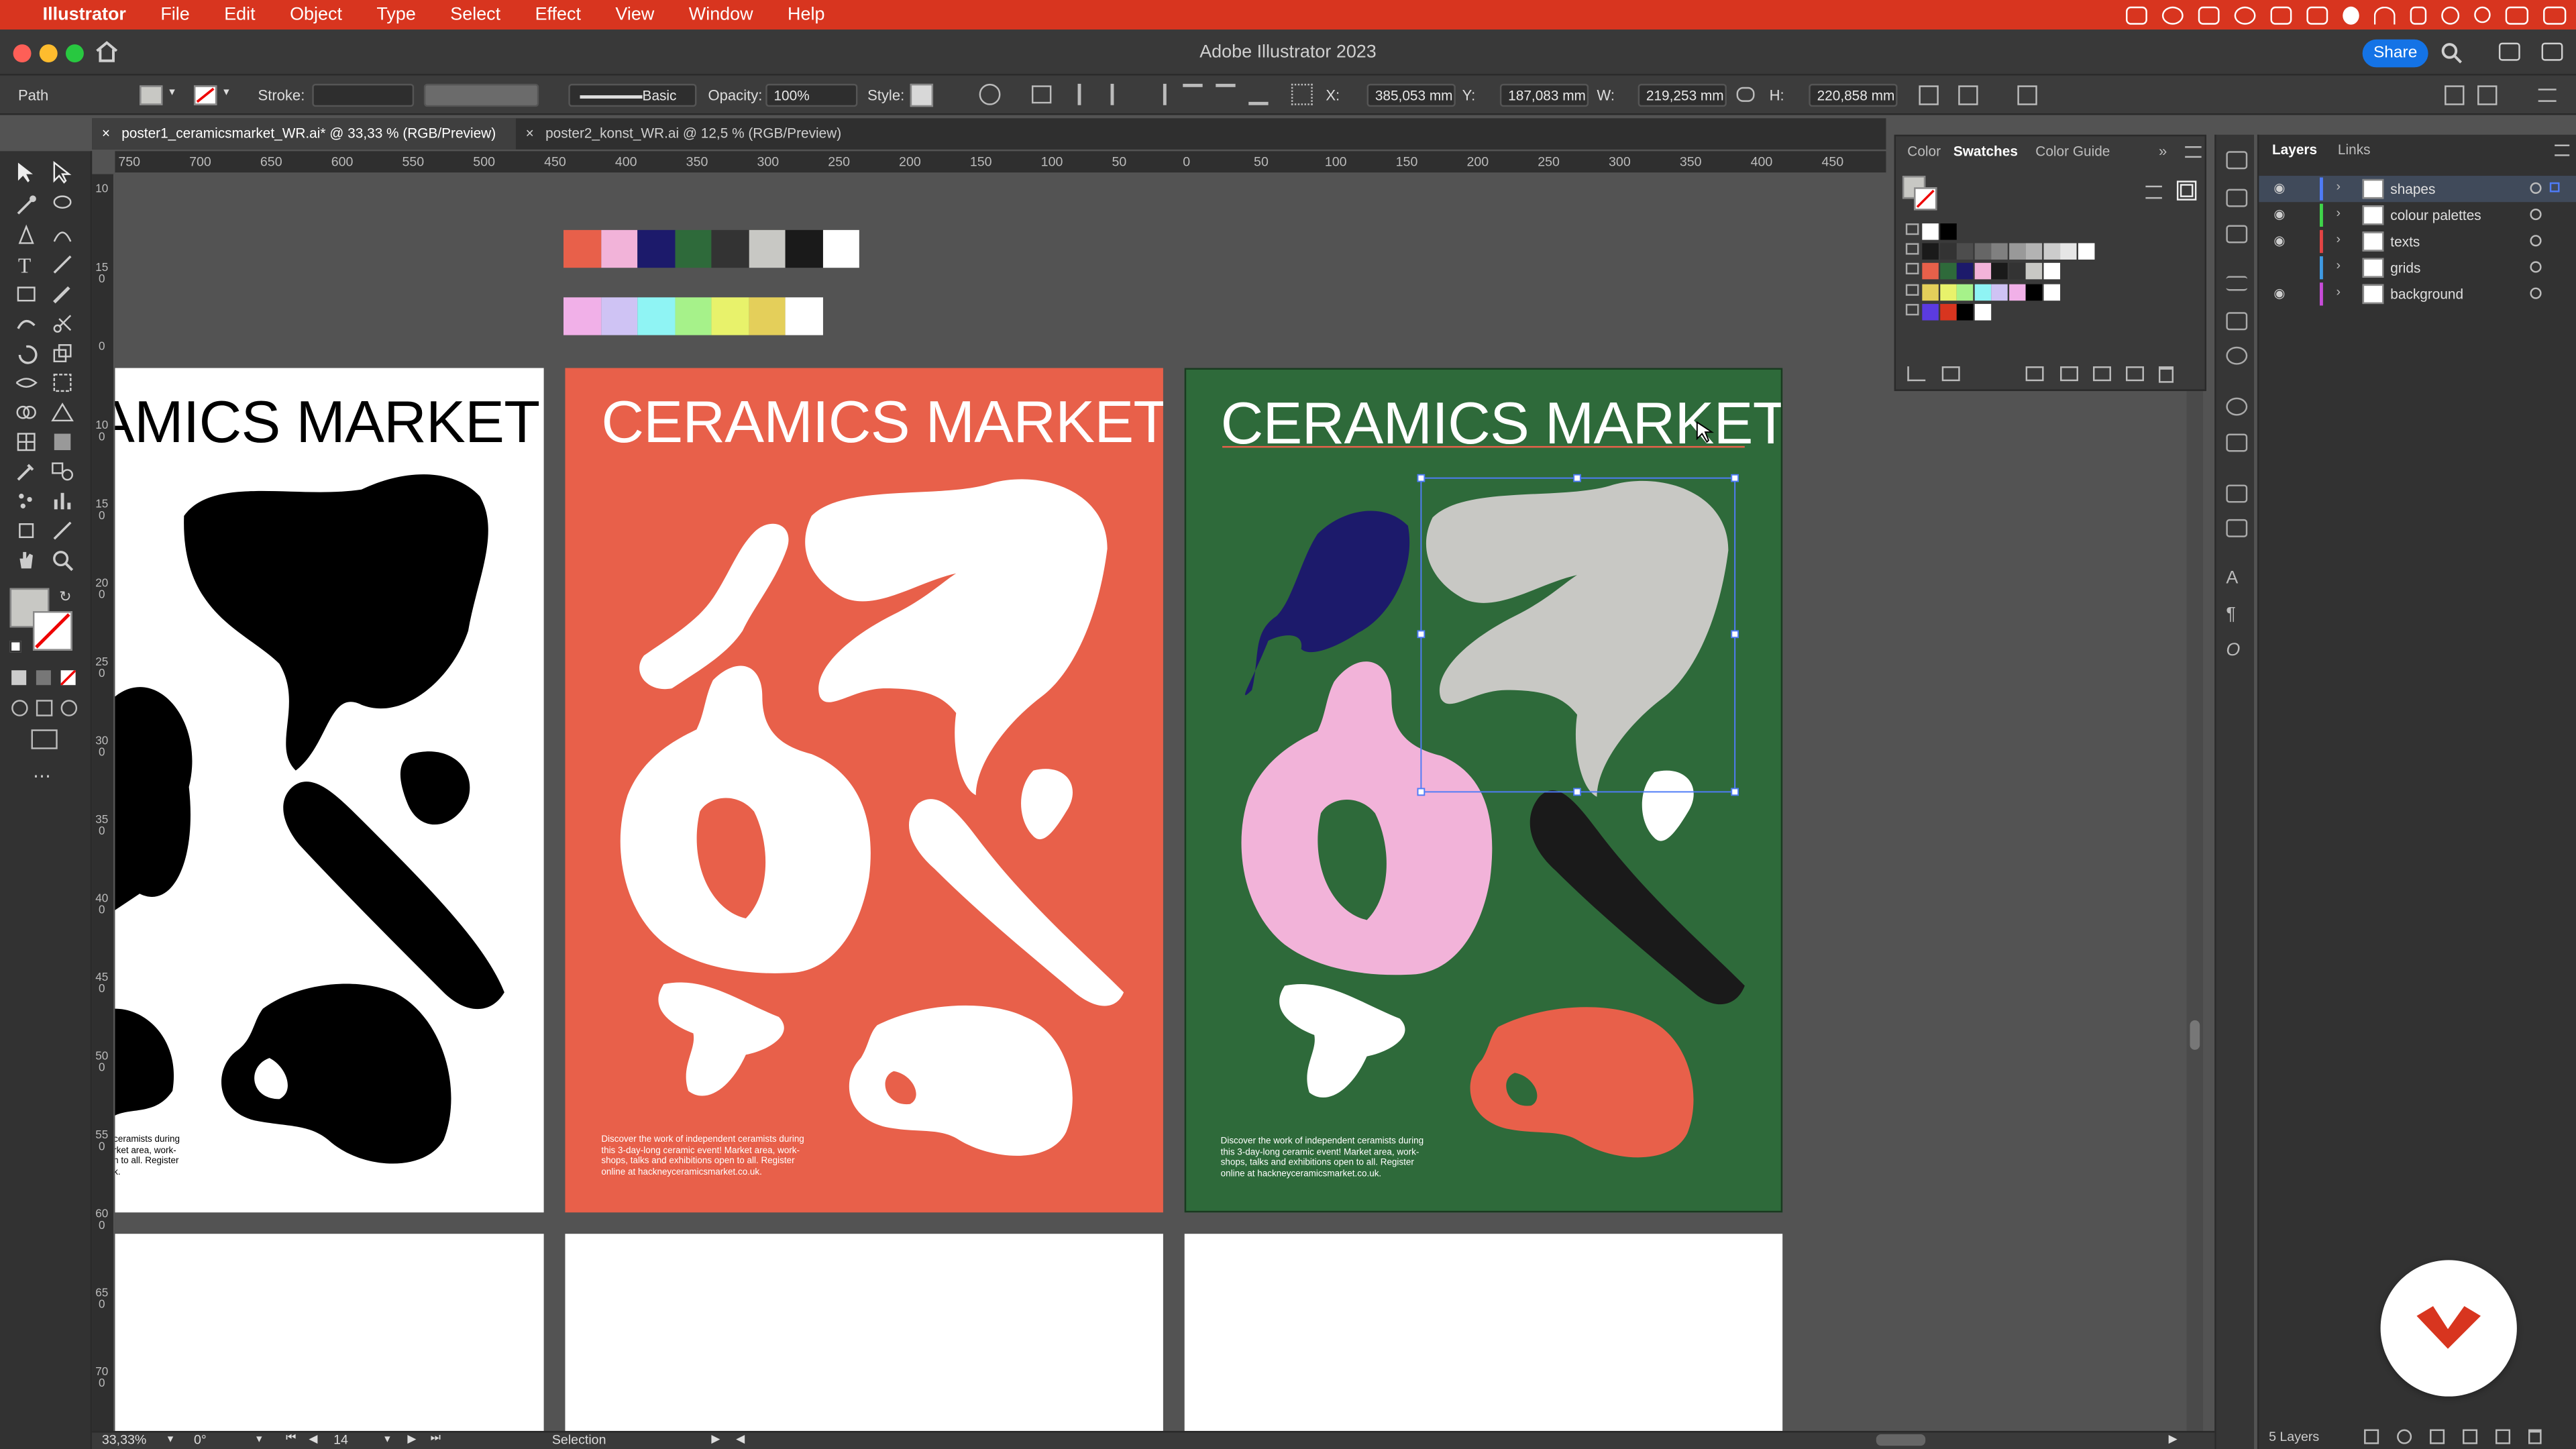 The width and height of the screenshot is (2576, 1449). I want to click on cloud-icon, so click(2245, 14).